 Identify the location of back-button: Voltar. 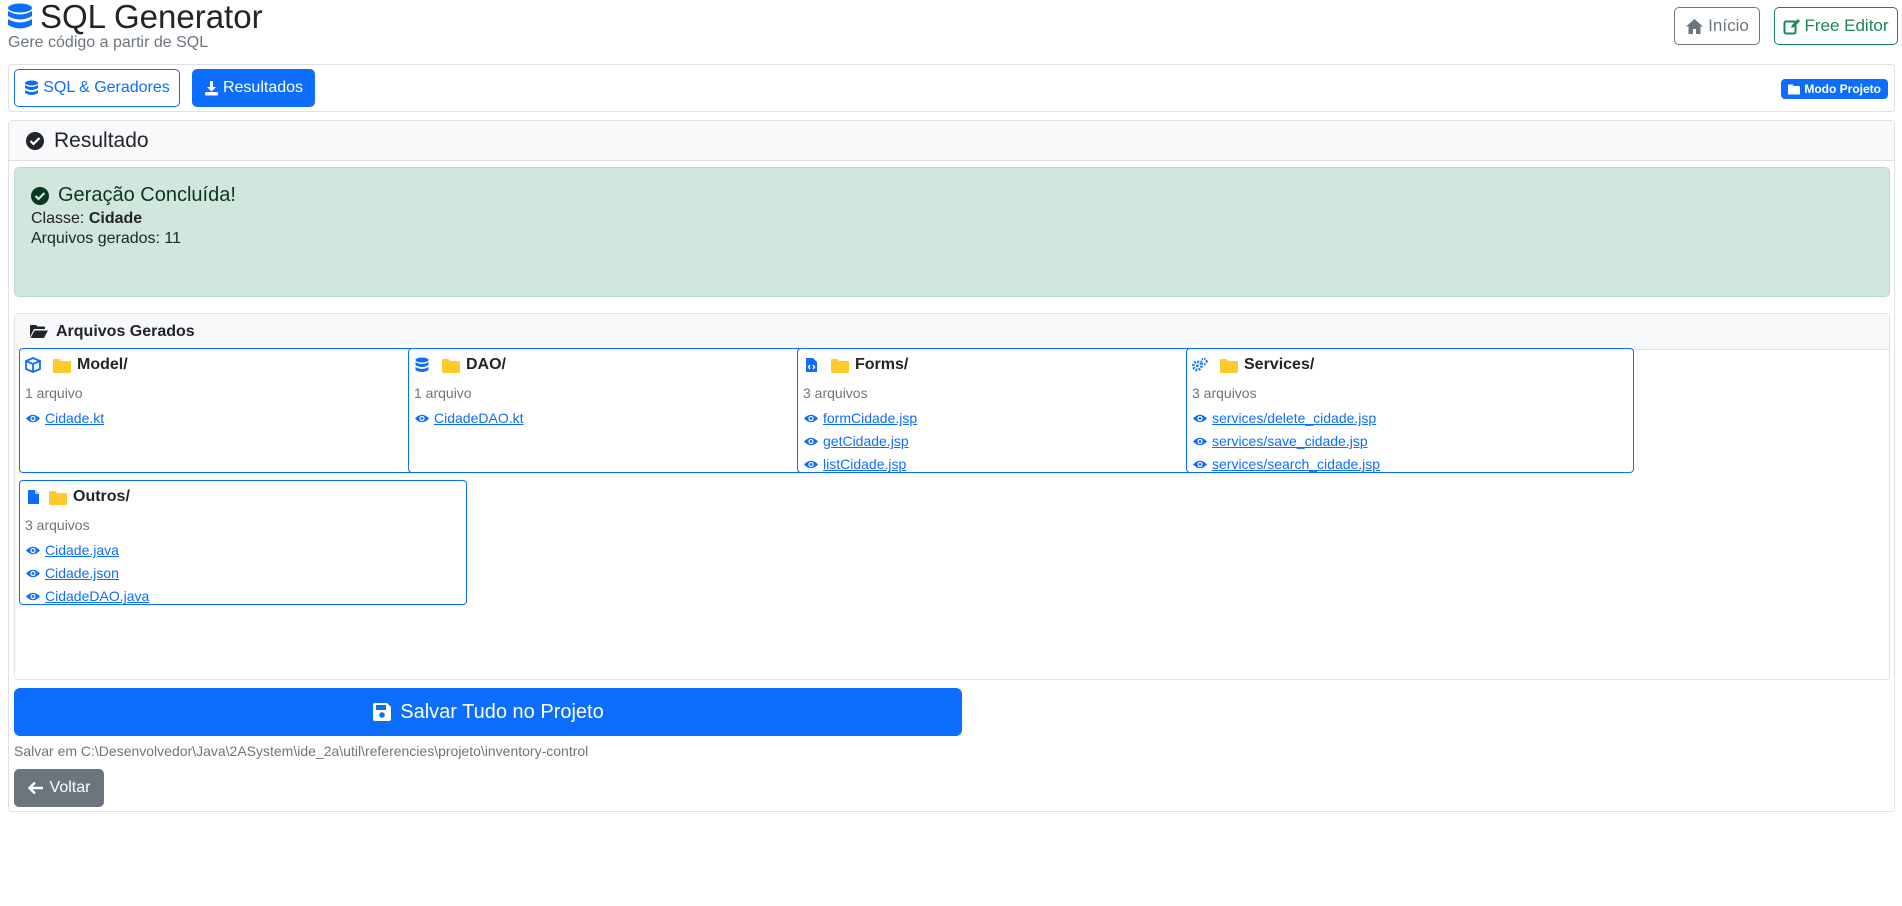
(59, 788).